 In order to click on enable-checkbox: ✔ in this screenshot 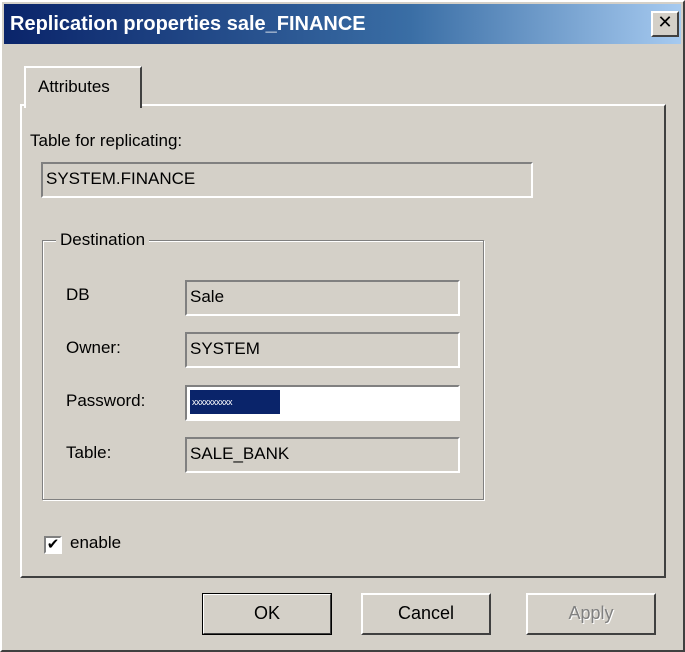, I will do `click(53, 545)`.